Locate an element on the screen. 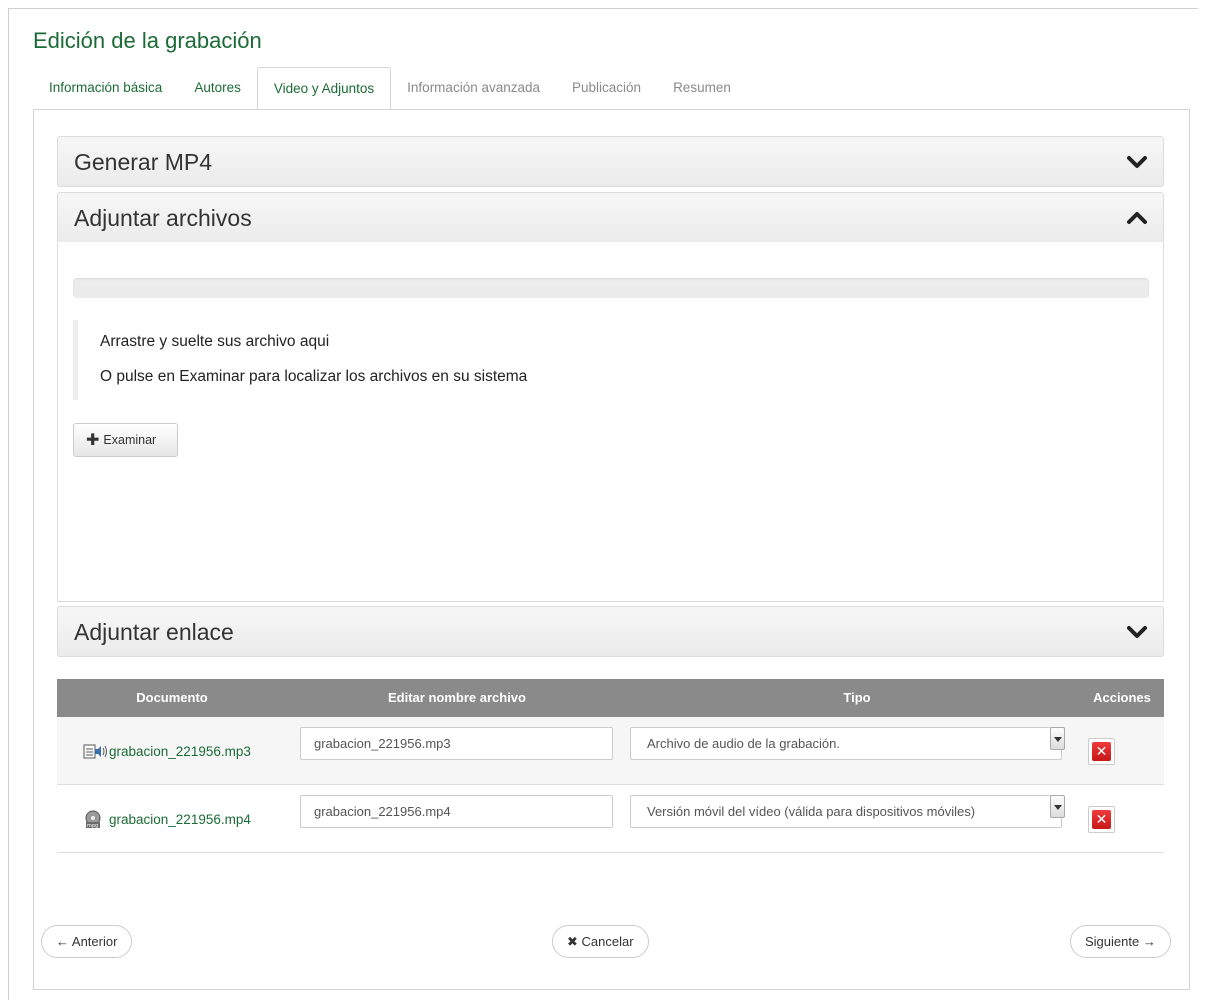 This screenshot has height=1005, width=1205. page-title: Edición de la grabación is located at coordinates (147, 40).